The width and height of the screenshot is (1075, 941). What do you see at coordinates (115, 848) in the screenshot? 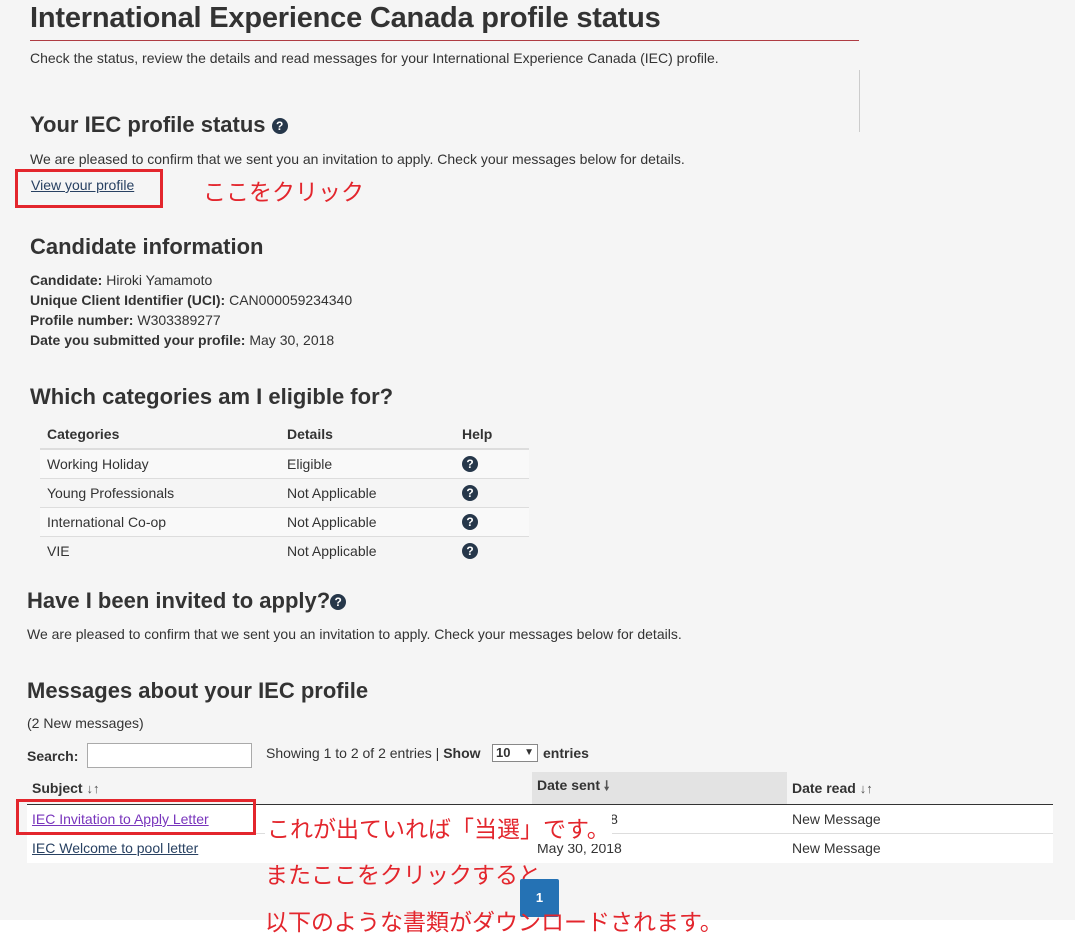
I see `welcome-letter-link: IEC Welcome to pool letter` at bounding box center [115, 848].